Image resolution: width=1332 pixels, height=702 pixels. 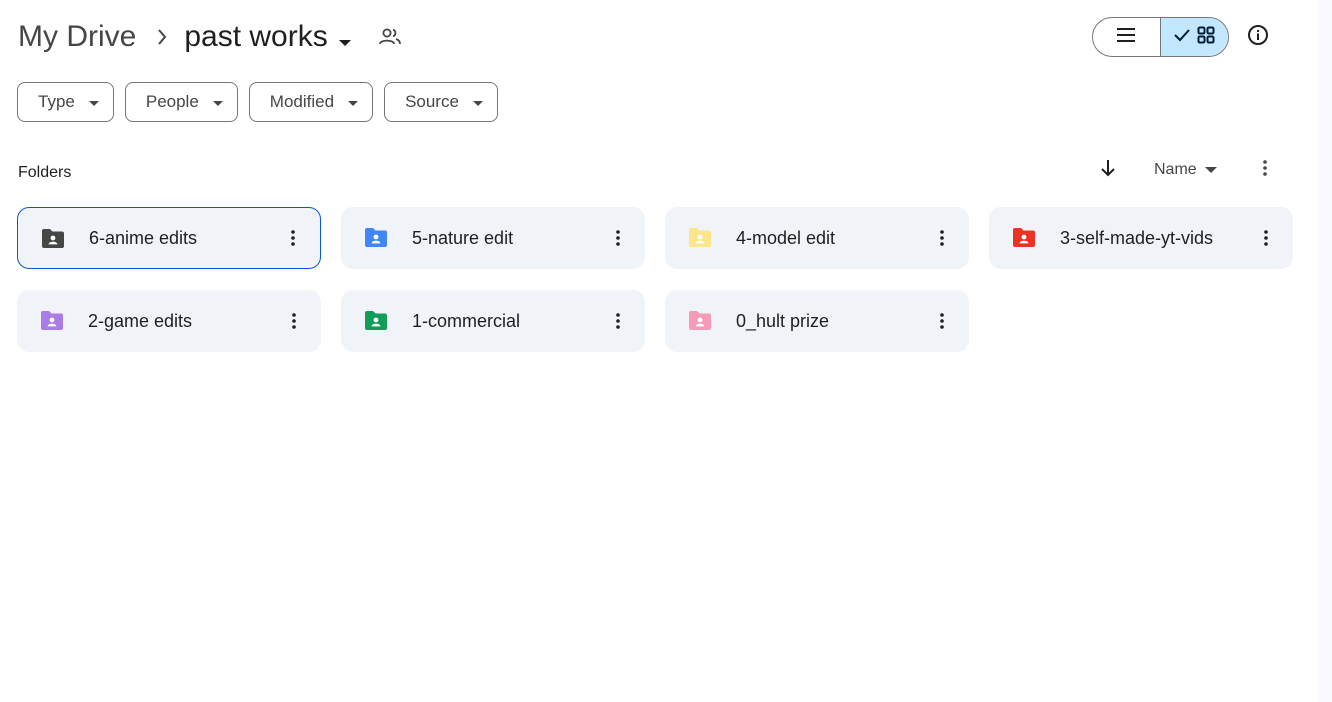 I want to click on people-filter-chip: People, so click(x=181, y=102).